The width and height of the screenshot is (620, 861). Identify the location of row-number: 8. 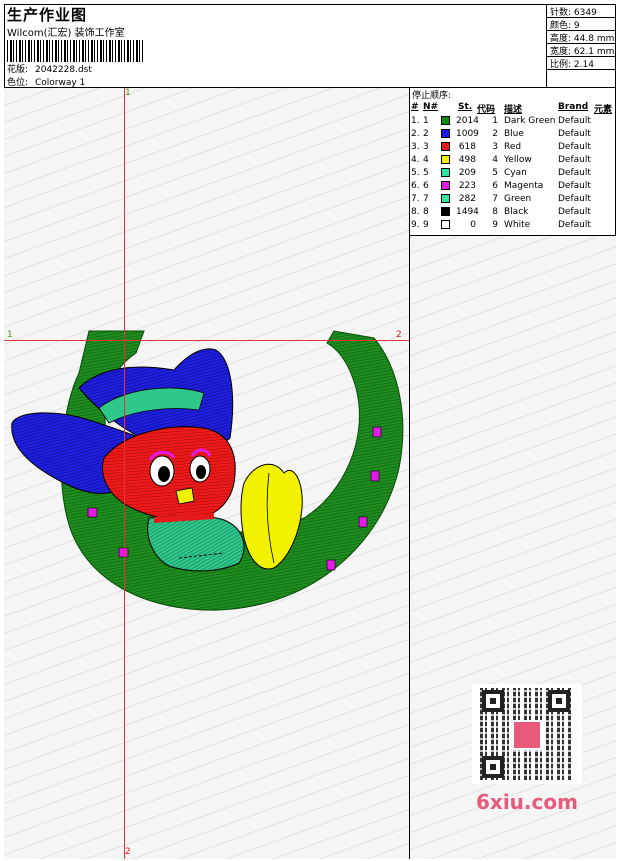
(426, 212).